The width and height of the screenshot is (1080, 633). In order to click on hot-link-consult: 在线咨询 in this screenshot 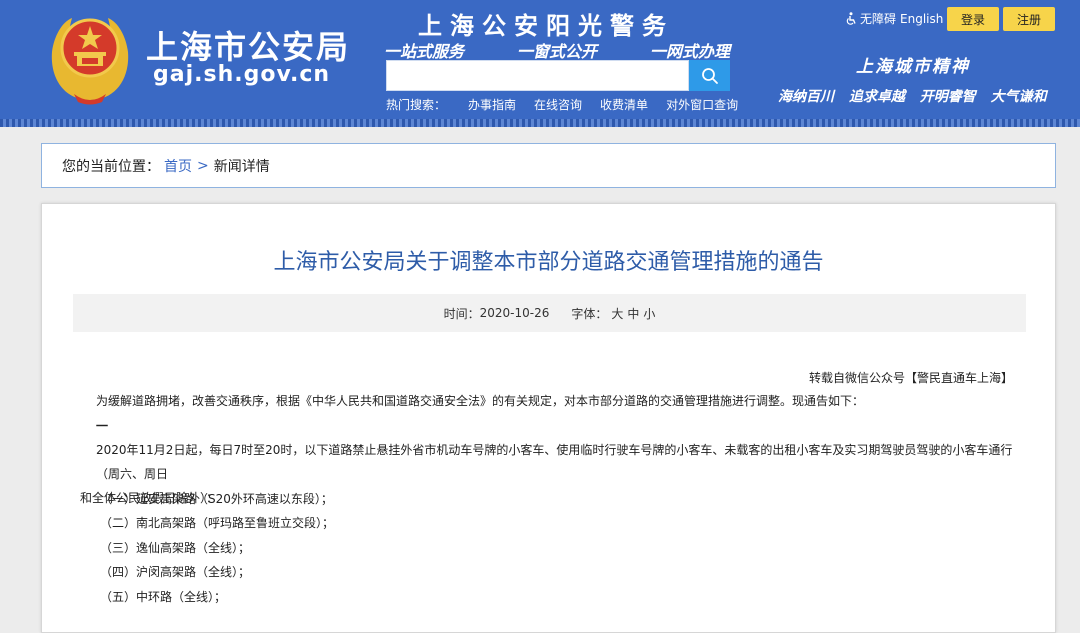, I will do `click(558, 104)`.